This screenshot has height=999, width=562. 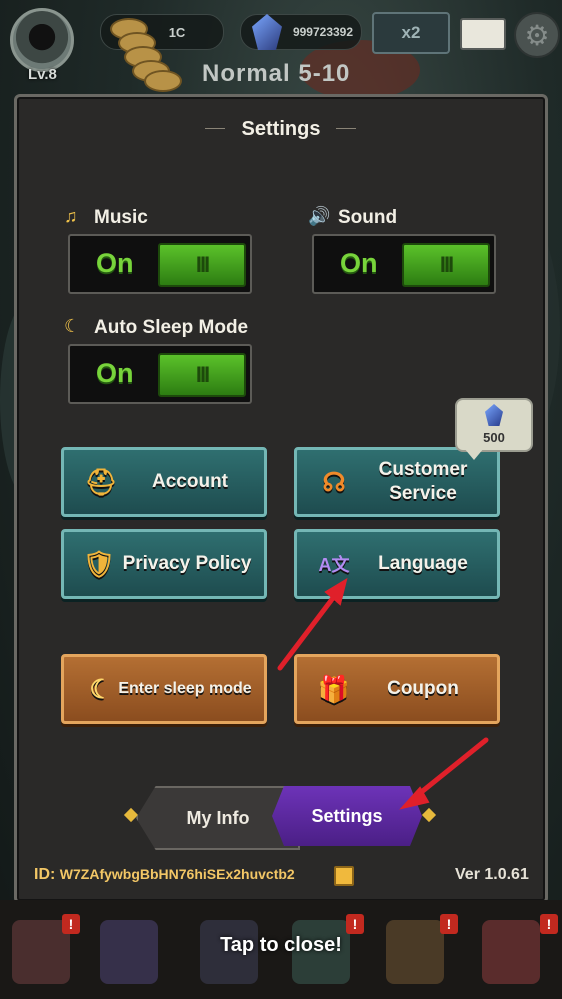 What do you see at coordinates (494, 437) in the screenshot?
I see `reward-amount: 500` at bounding box center [494, 437].